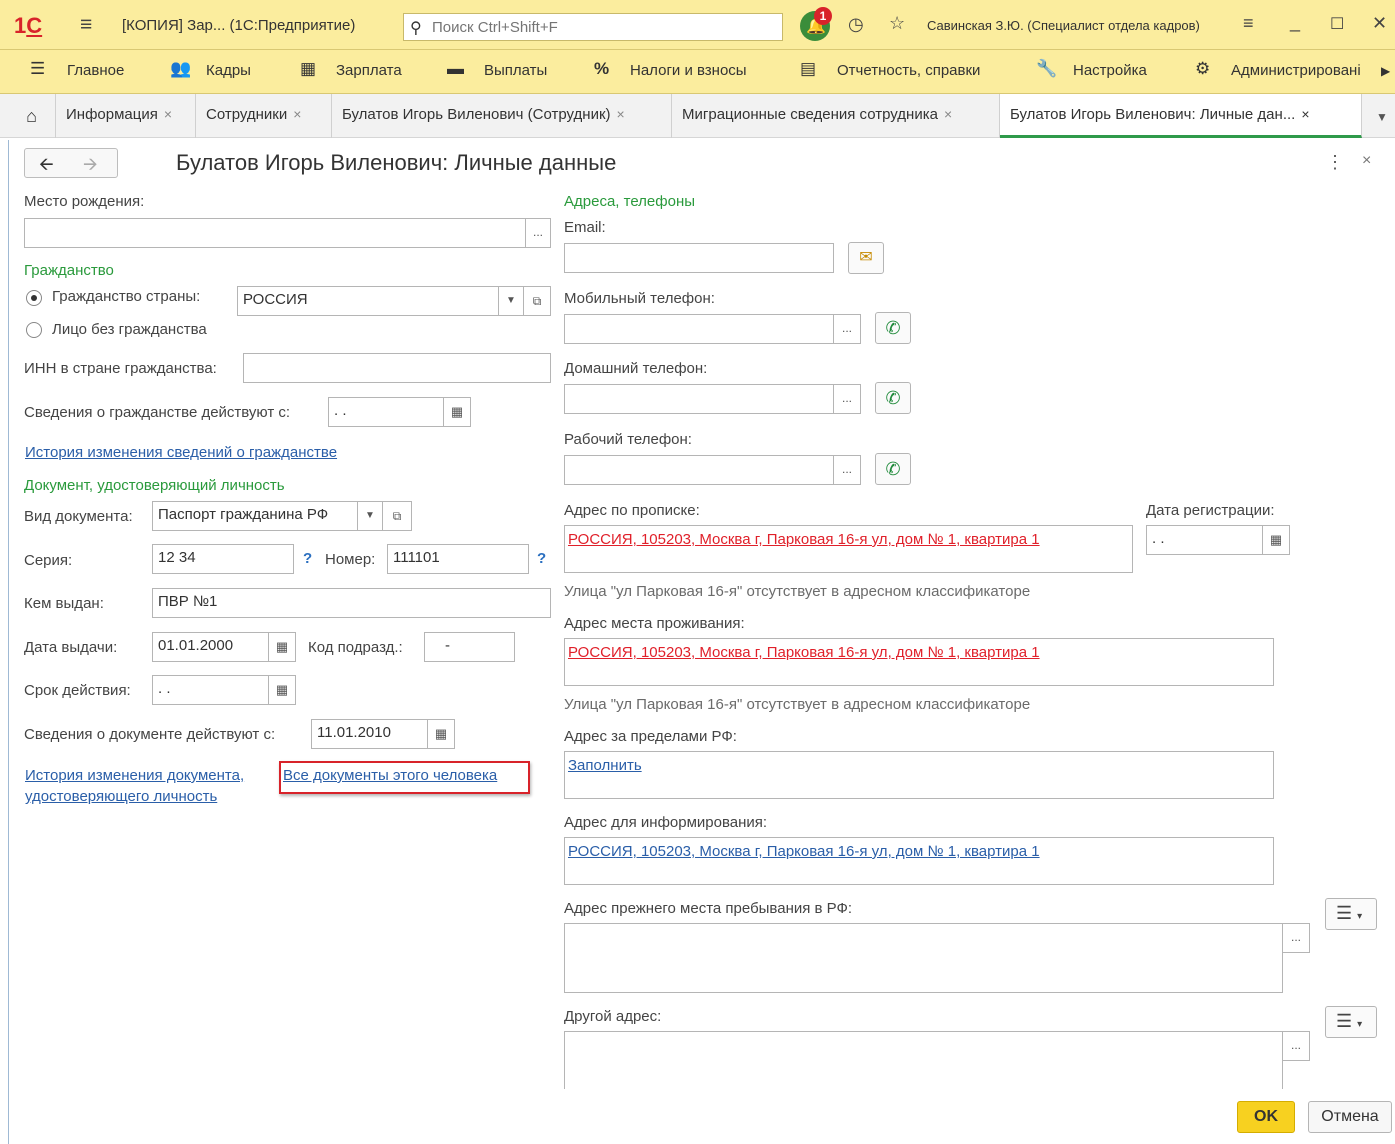  I want to click on citizenship-dropdown-icon: ▼, so click(511, 301).